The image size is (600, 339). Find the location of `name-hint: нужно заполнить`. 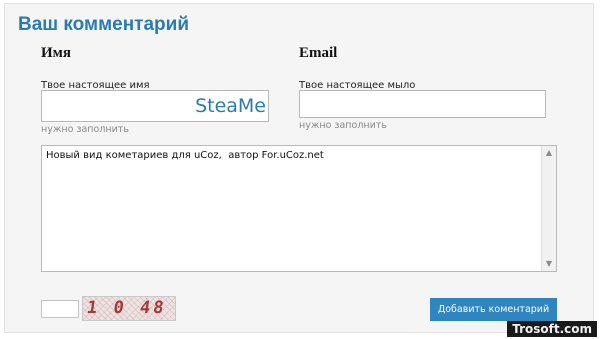

name-hint: нужно заполнить is located at coordinates (85, 129).